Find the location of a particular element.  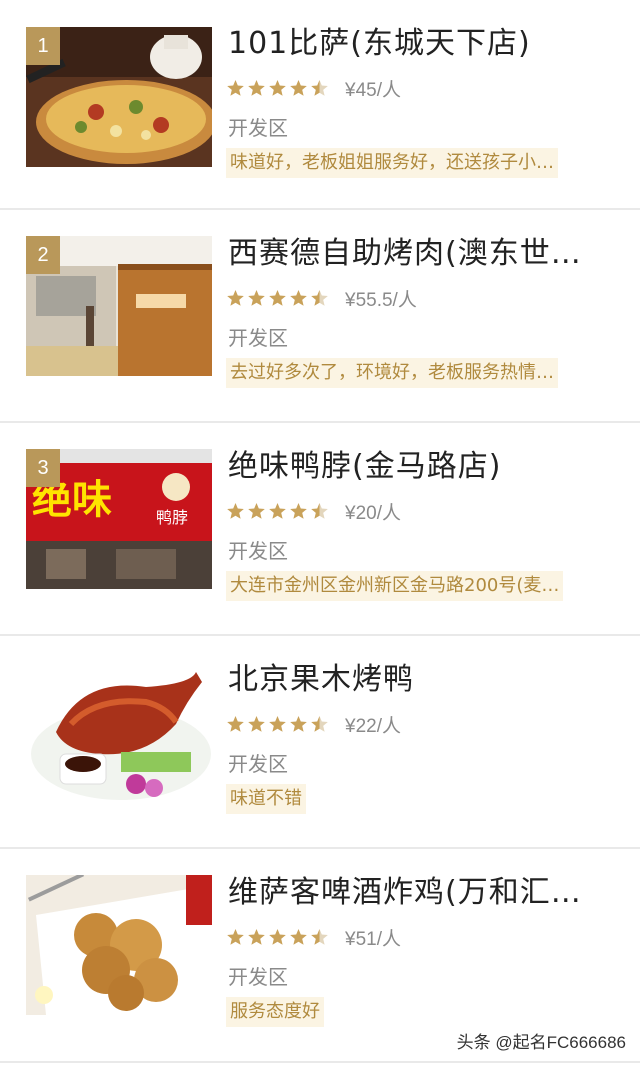

rating-row: ¥45/人 is located at coordinates (313, 88).